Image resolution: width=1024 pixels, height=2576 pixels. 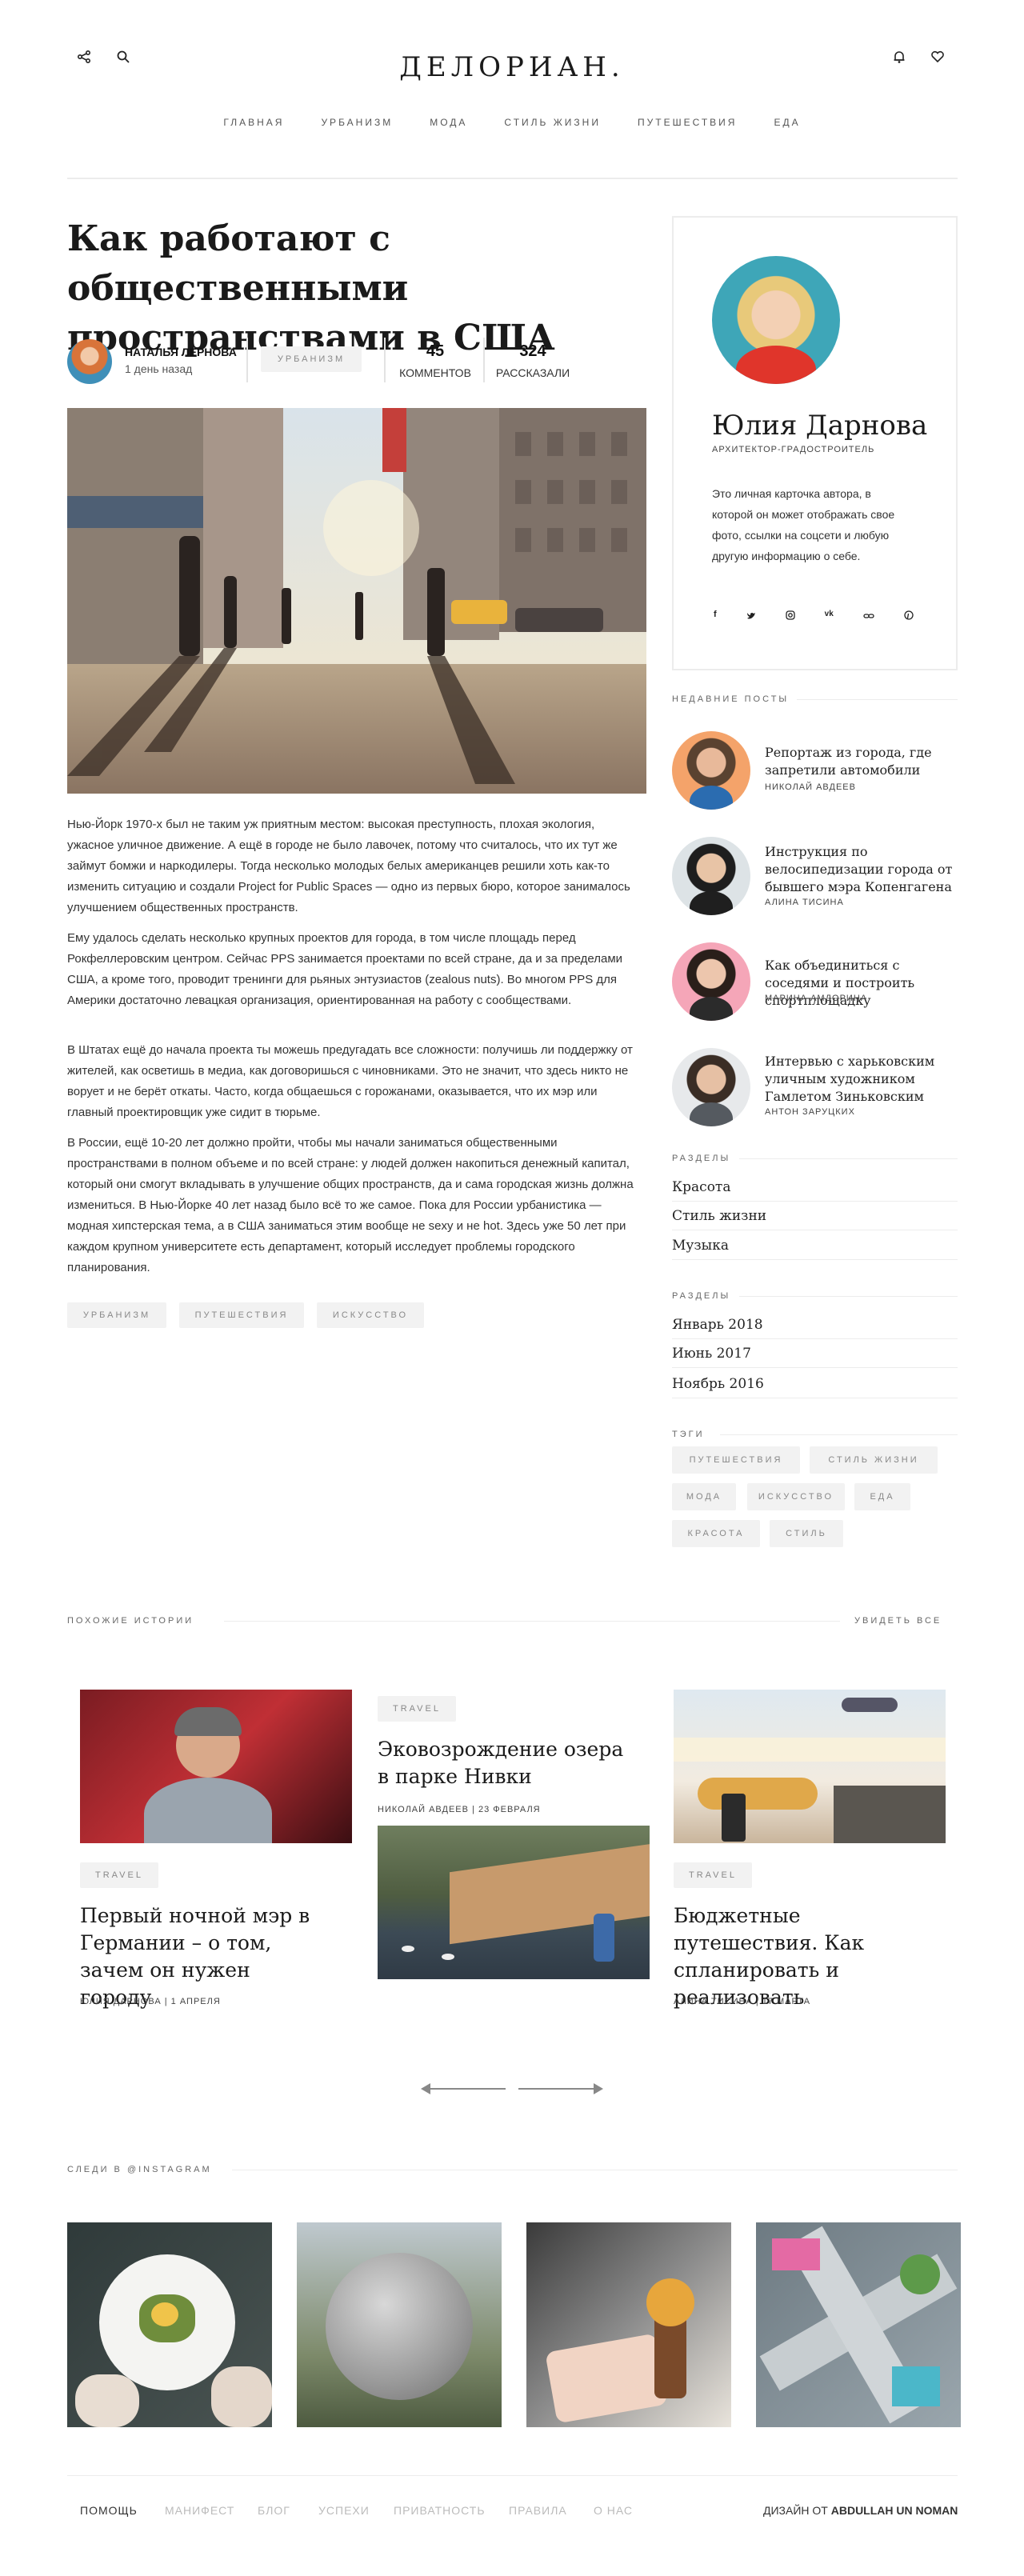 What do you see at coordinates (370, 1315) in the screenshot?
I see `article-tag: ИСКУССТВО` at bounding box center [370, 1315].